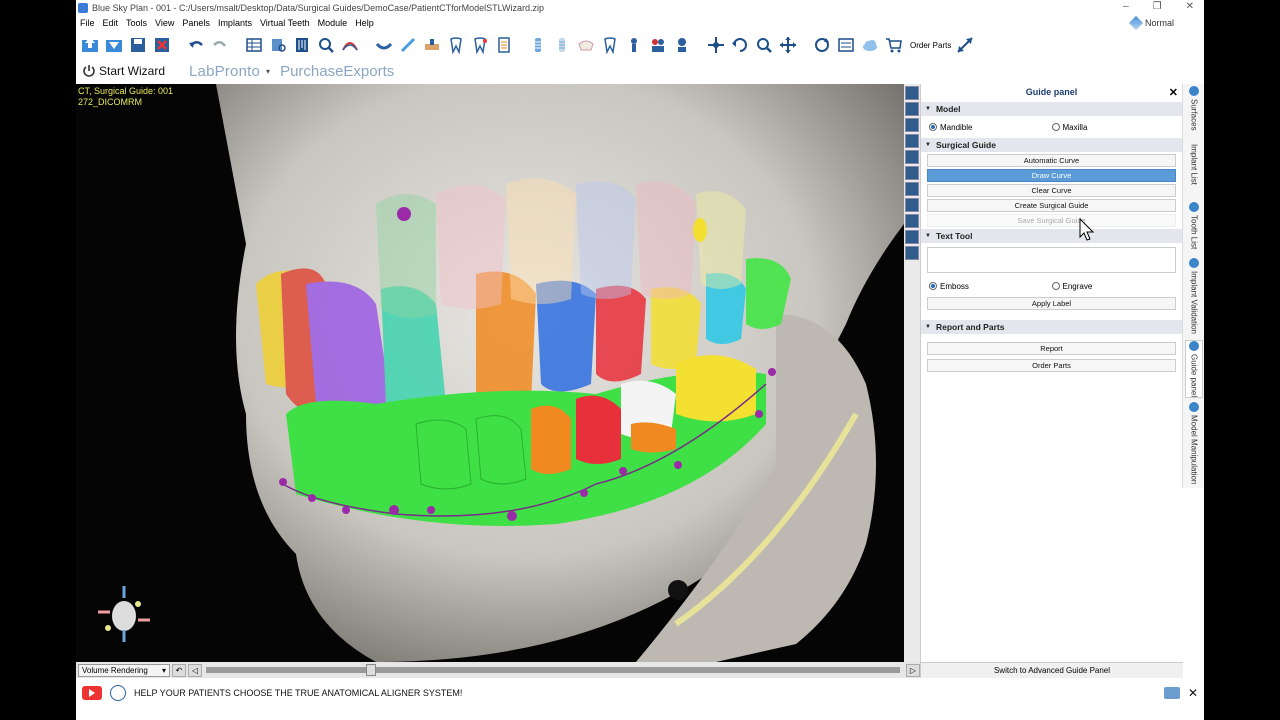  I want to click on tool-measure-icon, so click(912, 221).